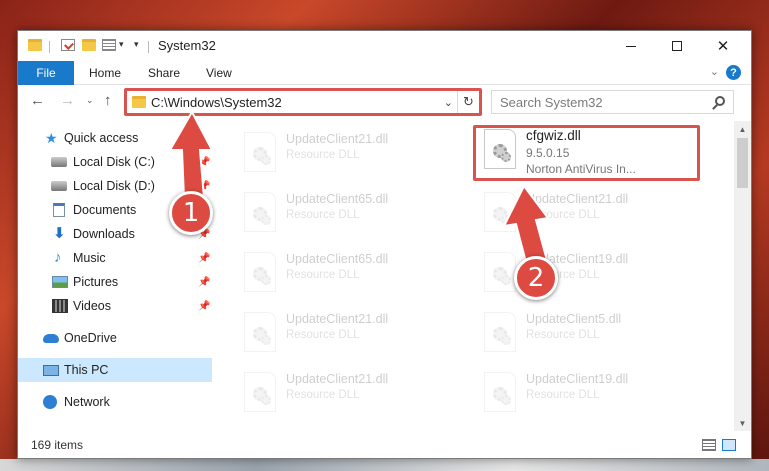  I want to click on tab-home: Home, so click(105, 73).